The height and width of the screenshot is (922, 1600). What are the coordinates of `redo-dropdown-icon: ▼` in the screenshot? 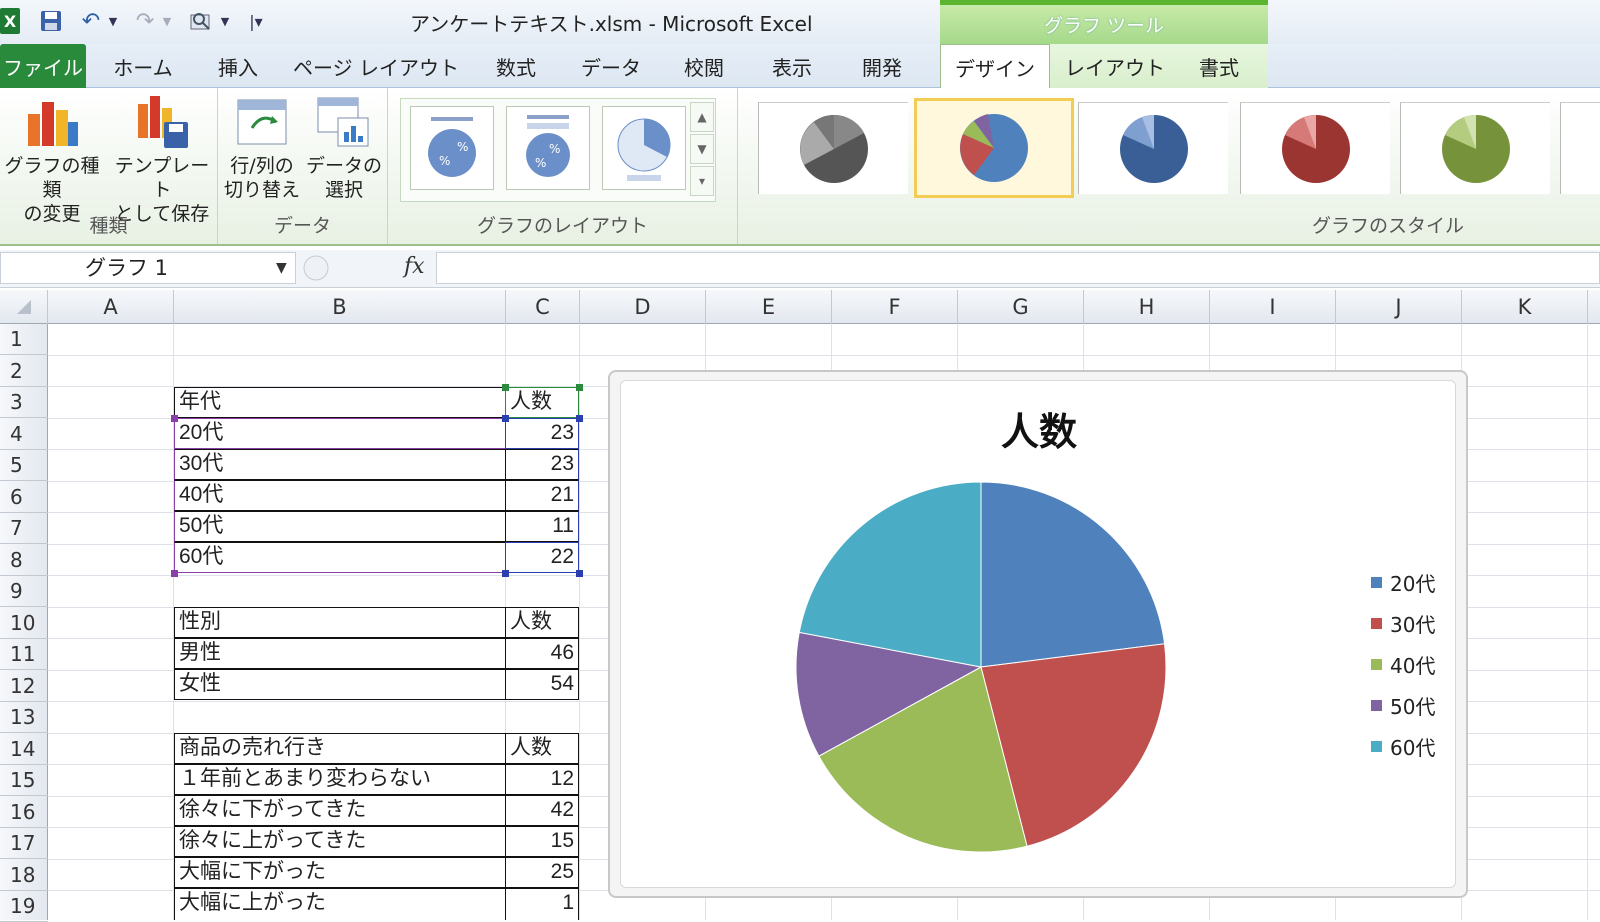 It's located at (167, 21).